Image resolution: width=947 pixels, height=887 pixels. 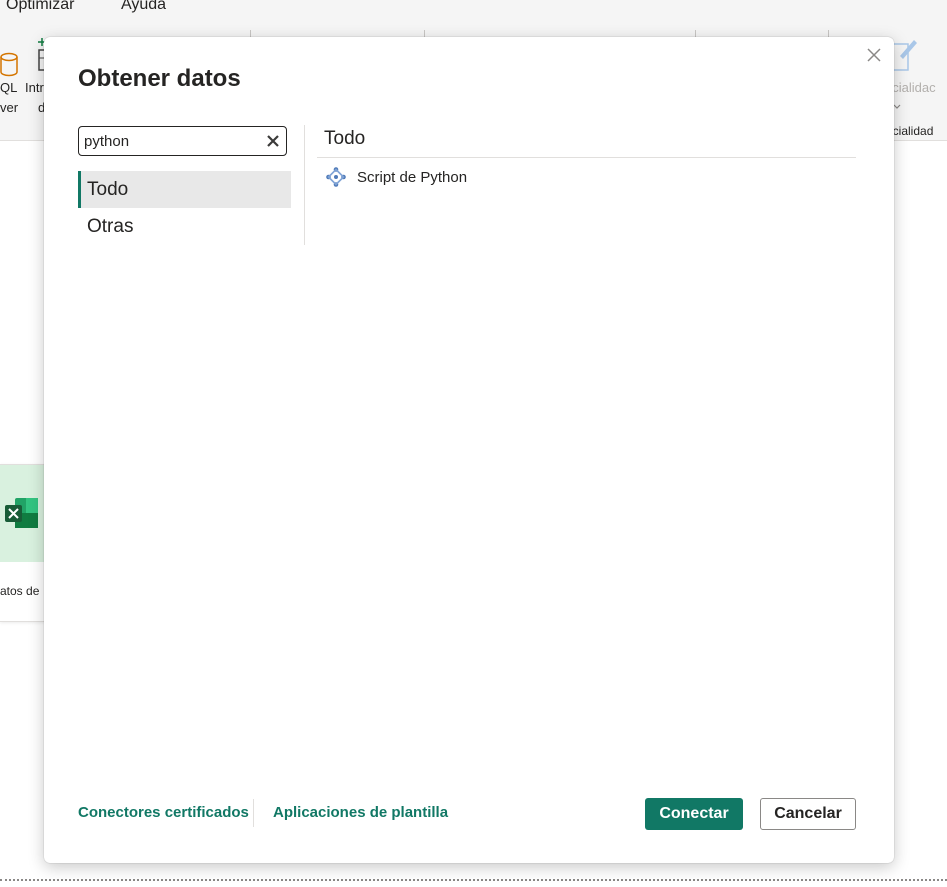 I want to click on sql-label-1: QL, so click(x=9, y=87).